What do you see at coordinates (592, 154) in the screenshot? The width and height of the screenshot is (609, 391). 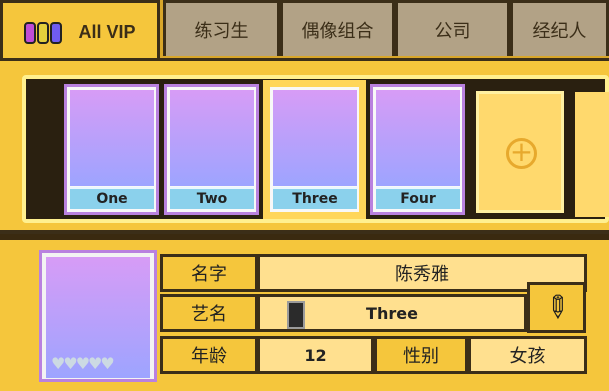 I see `next-card-preview` at bounding box center [592, 154].